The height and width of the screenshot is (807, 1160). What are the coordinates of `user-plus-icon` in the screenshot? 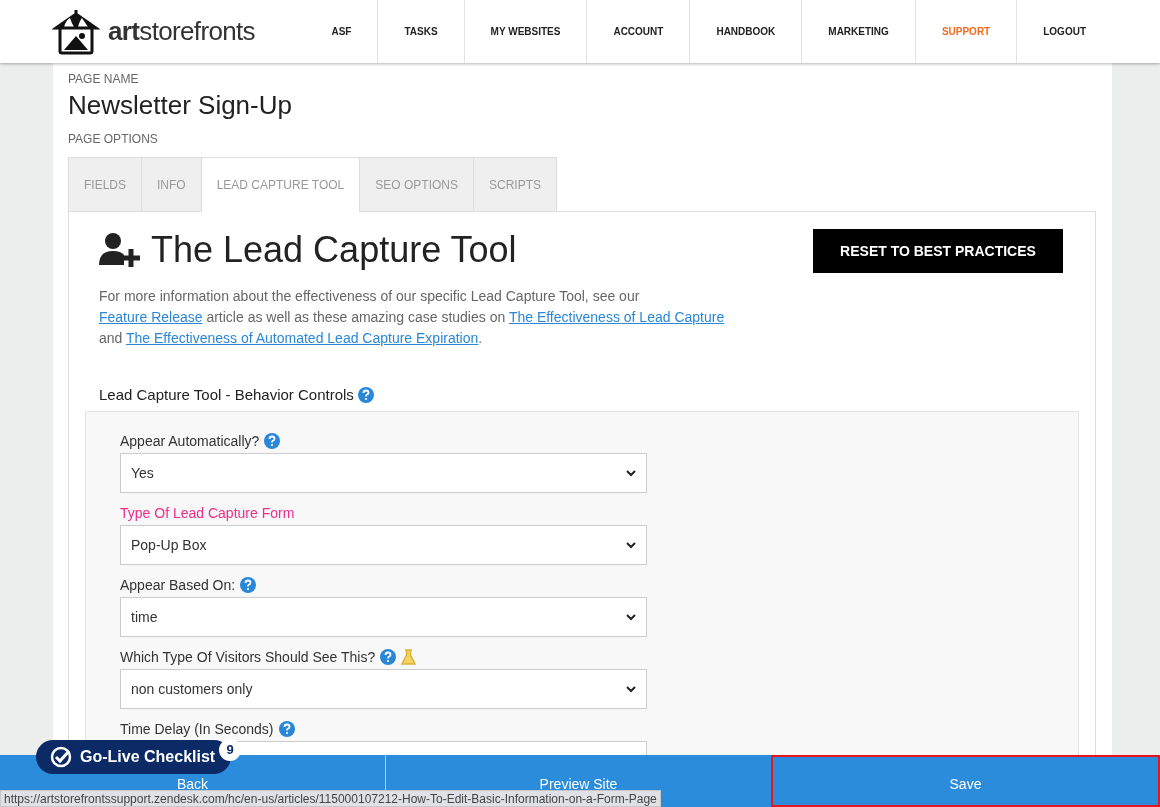 It's located at (121, 250).